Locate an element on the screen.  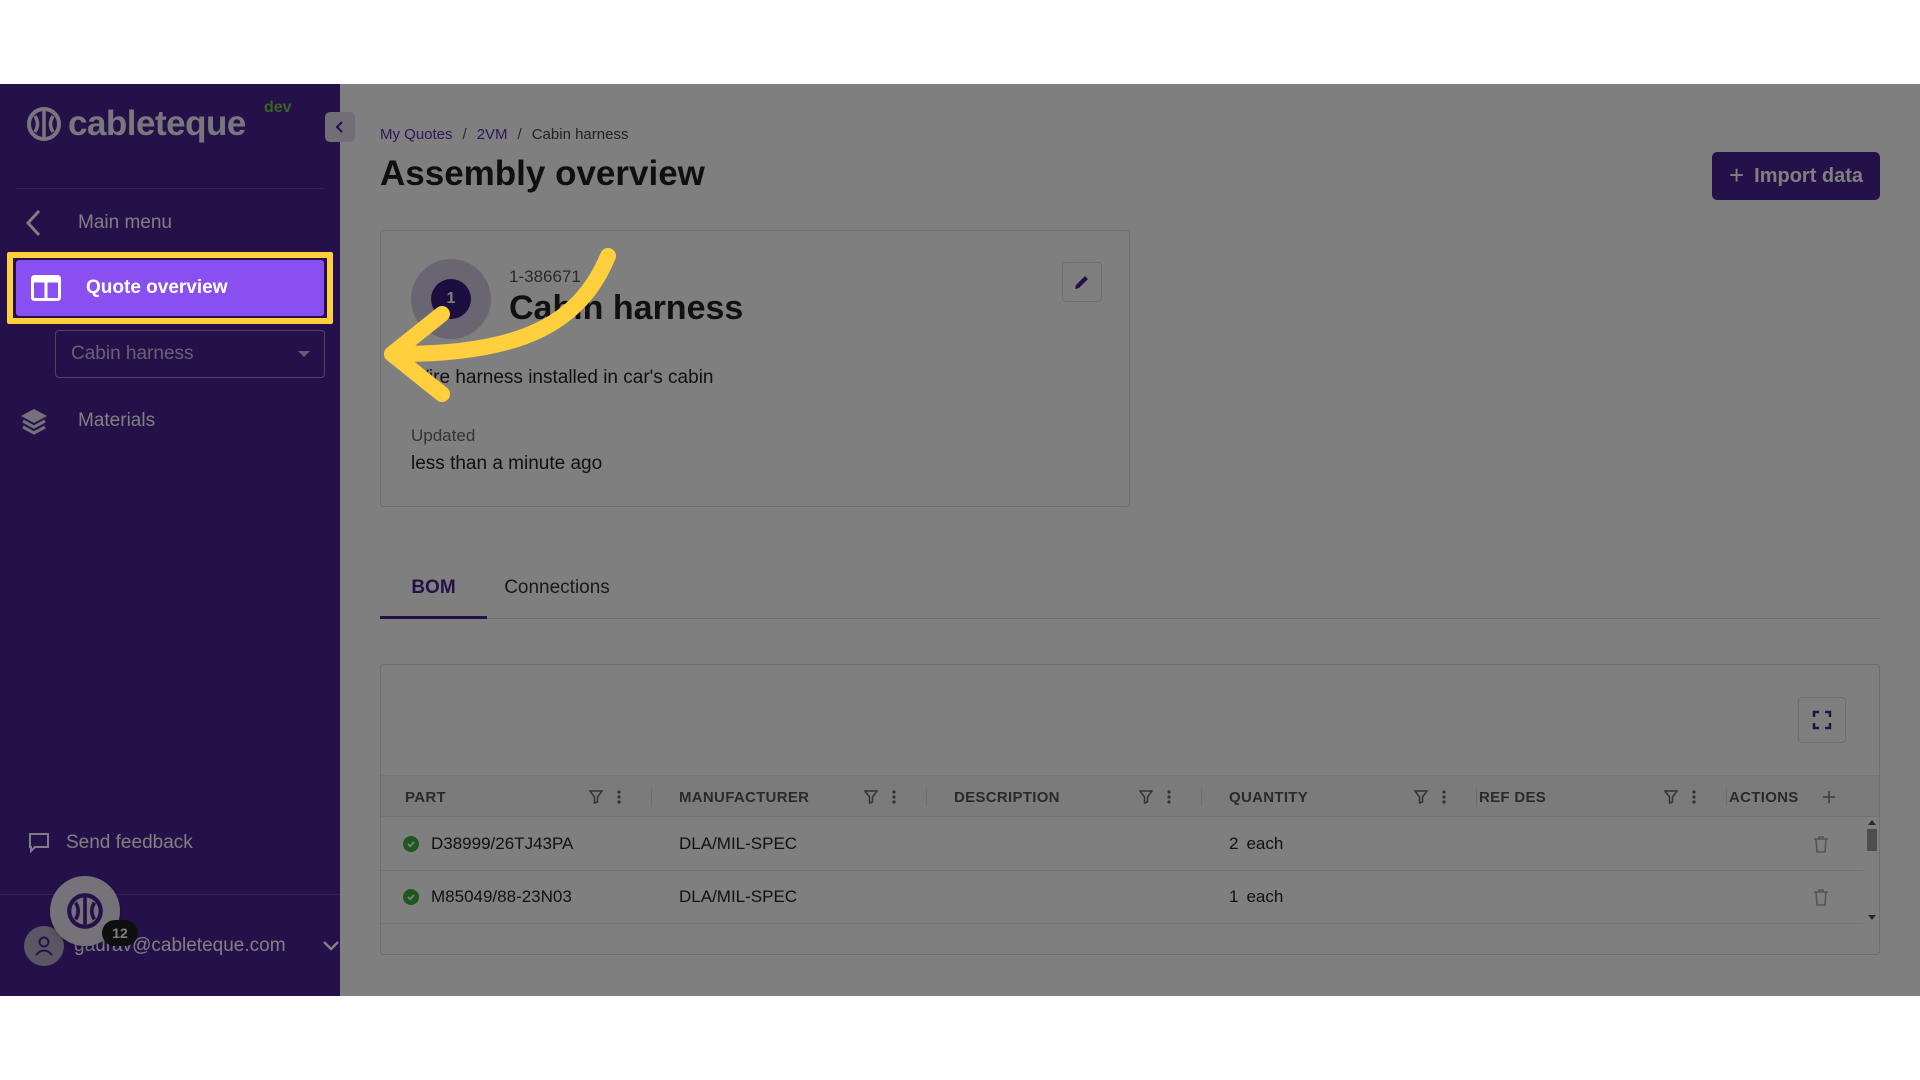
assembly-select: Cabin harness is located at coordinates (190, 354).